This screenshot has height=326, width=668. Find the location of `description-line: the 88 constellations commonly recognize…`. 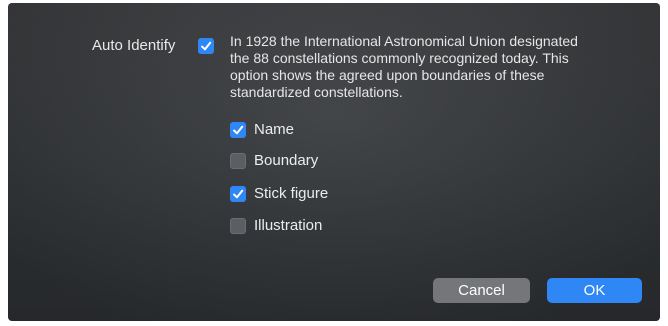

description-line: the 88 constellations commonly recognize… is located at coordinates (399, 58).